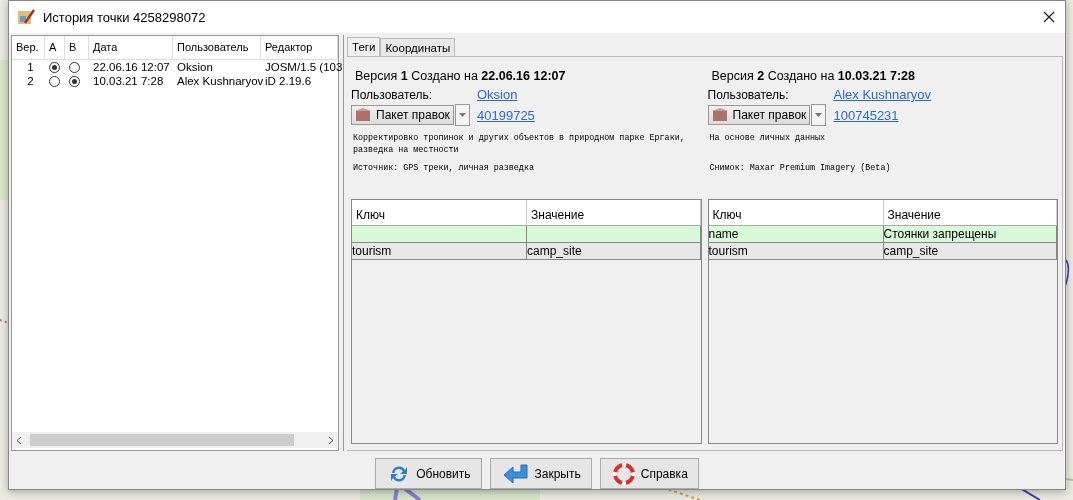 The image size is (1073, 500). Describe the element at coordinates (461, 76) in the screenshot. I see `version-heading: Версия 1 Создано на 22.06.16 12:07` at that location.